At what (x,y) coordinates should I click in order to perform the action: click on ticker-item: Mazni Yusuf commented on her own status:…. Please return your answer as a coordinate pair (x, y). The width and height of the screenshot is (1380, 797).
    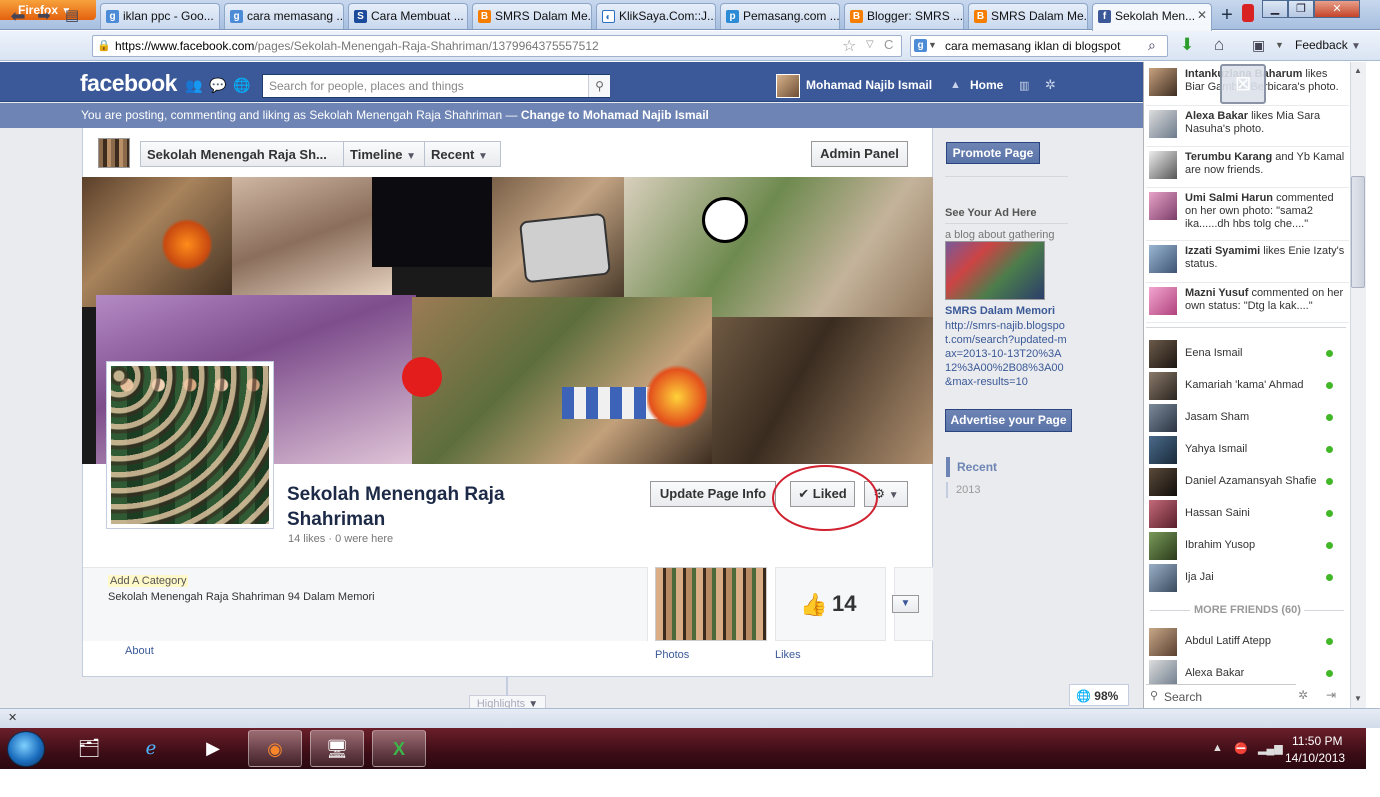
    Looking at the image, I should click on (1247, 303).